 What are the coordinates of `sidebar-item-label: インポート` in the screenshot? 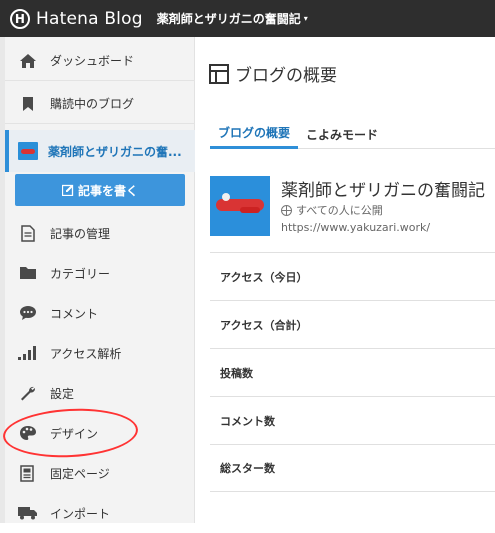 It's located at (80, 513).